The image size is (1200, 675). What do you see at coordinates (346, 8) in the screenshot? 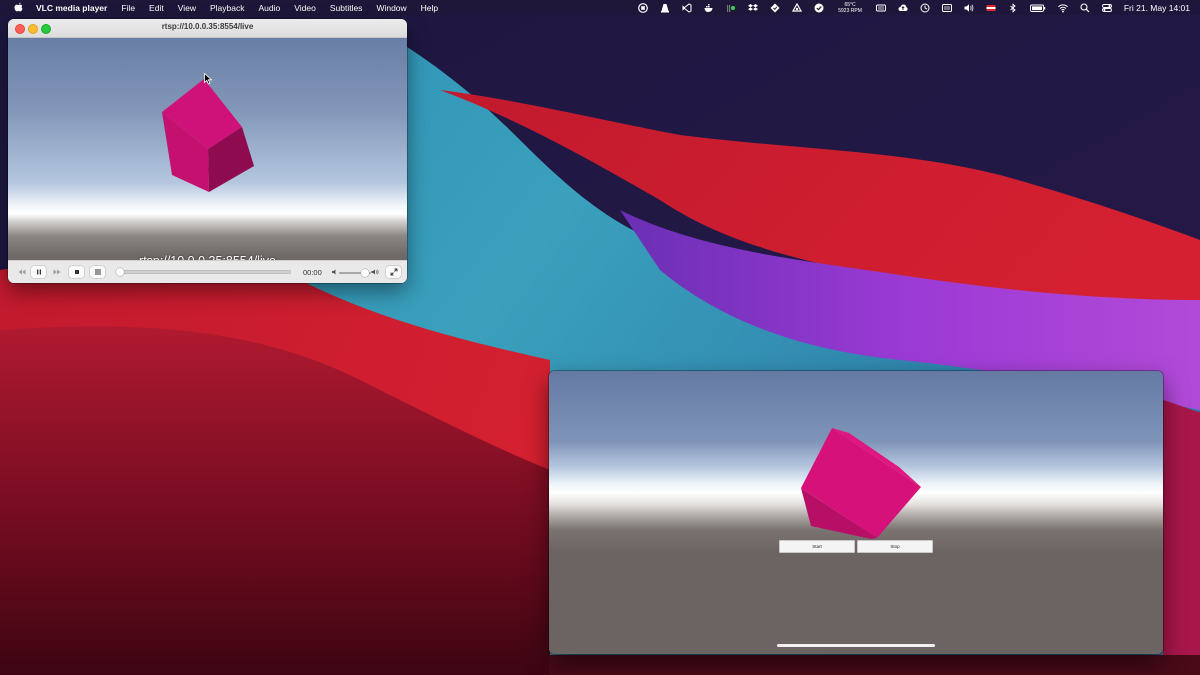
I see `menu-subtitles: Subtitles` at bounding box center [346, 8].